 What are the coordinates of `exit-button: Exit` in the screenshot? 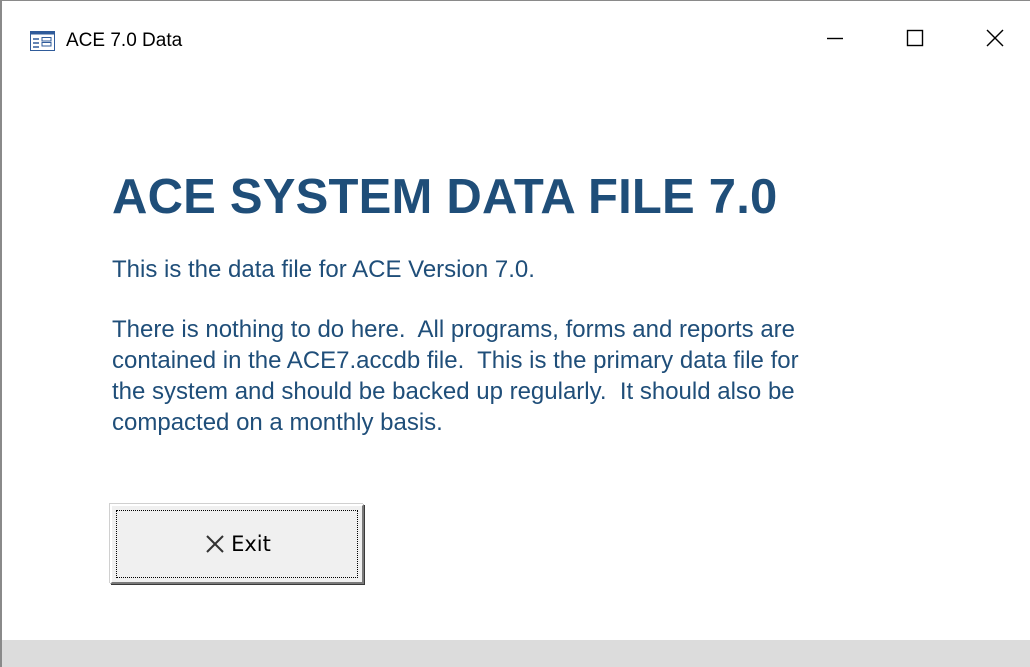 It's located at (237, 544).